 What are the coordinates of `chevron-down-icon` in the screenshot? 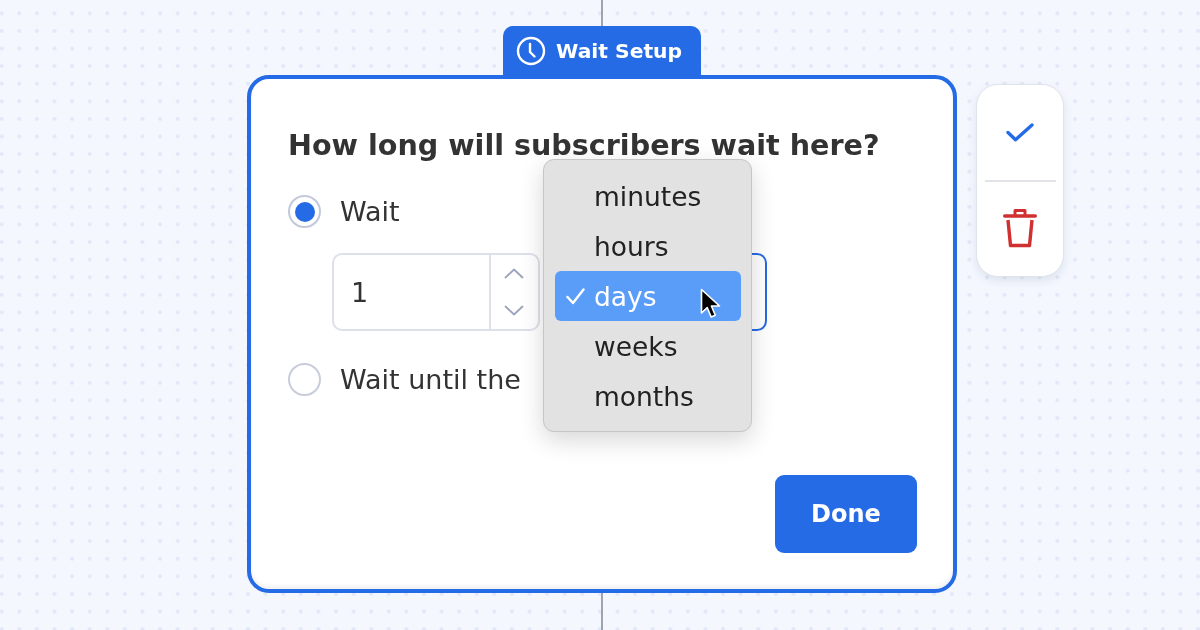 It's located at (514, 310).